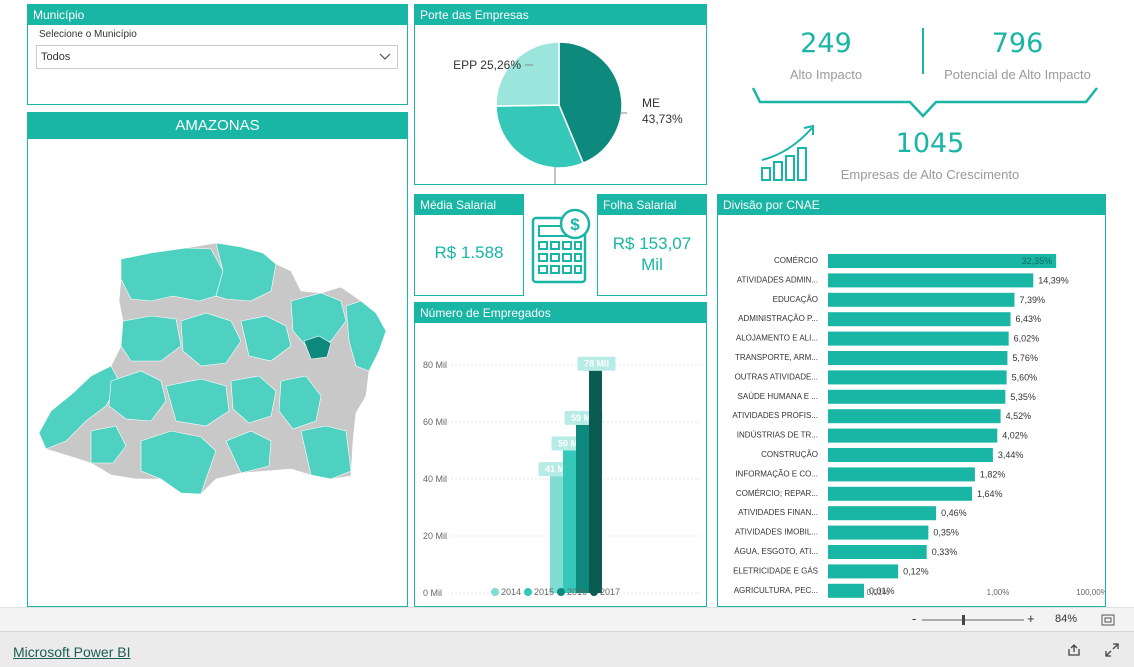 The height and width of the screenshot is (667, 1134). Describe the element at coordinates (217, 57) in the screenshot. I see `municipio-dropdown: Todos` at that location.